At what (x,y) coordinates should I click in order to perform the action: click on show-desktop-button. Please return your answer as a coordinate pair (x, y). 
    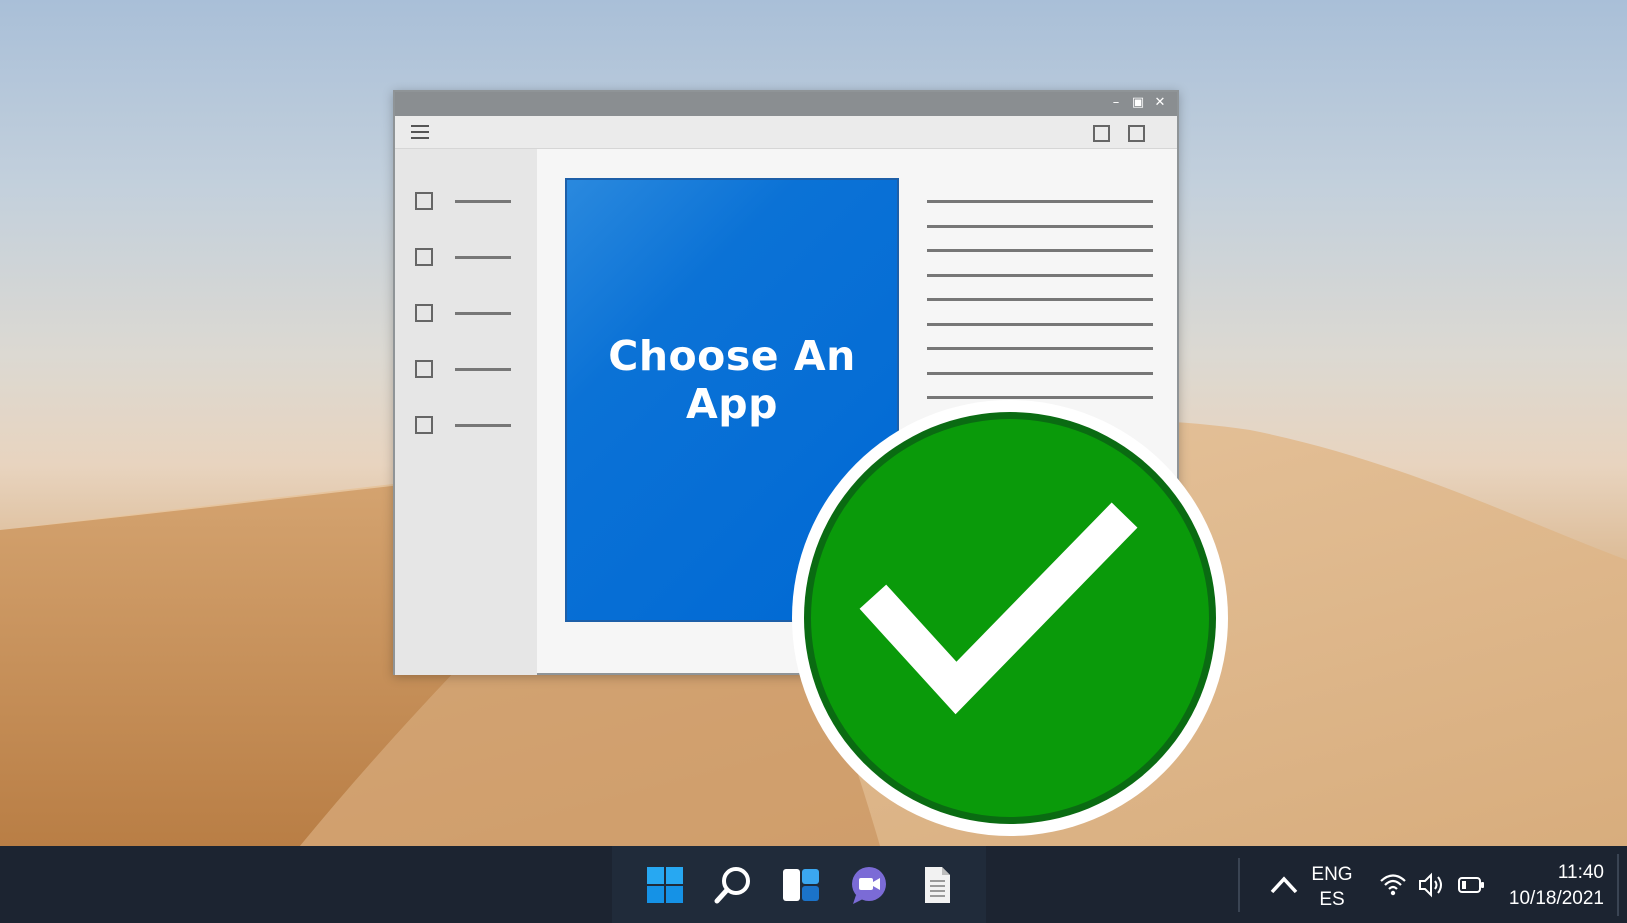
    Looking at the image, I should click on (1618, 885).